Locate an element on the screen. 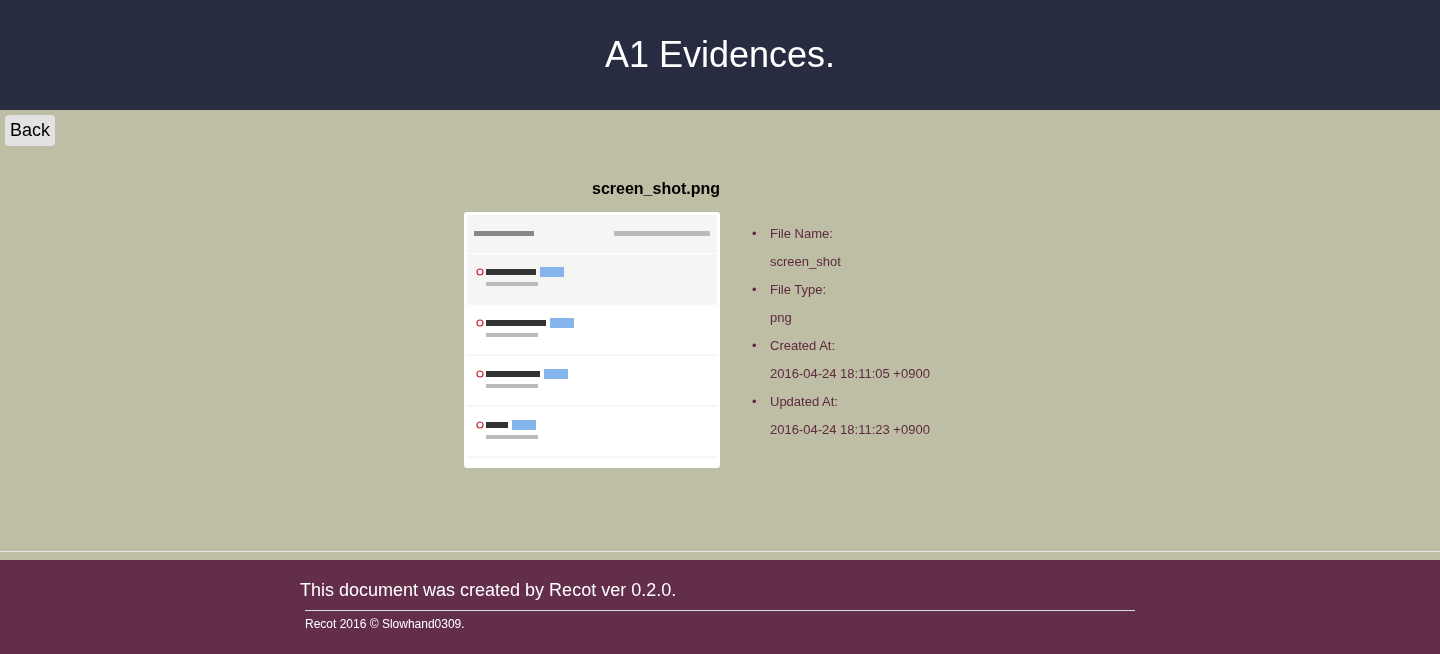 The width and height of the screenshot is (1440, 654). detail-label: Updated At: is located at coordinates (804, 402).